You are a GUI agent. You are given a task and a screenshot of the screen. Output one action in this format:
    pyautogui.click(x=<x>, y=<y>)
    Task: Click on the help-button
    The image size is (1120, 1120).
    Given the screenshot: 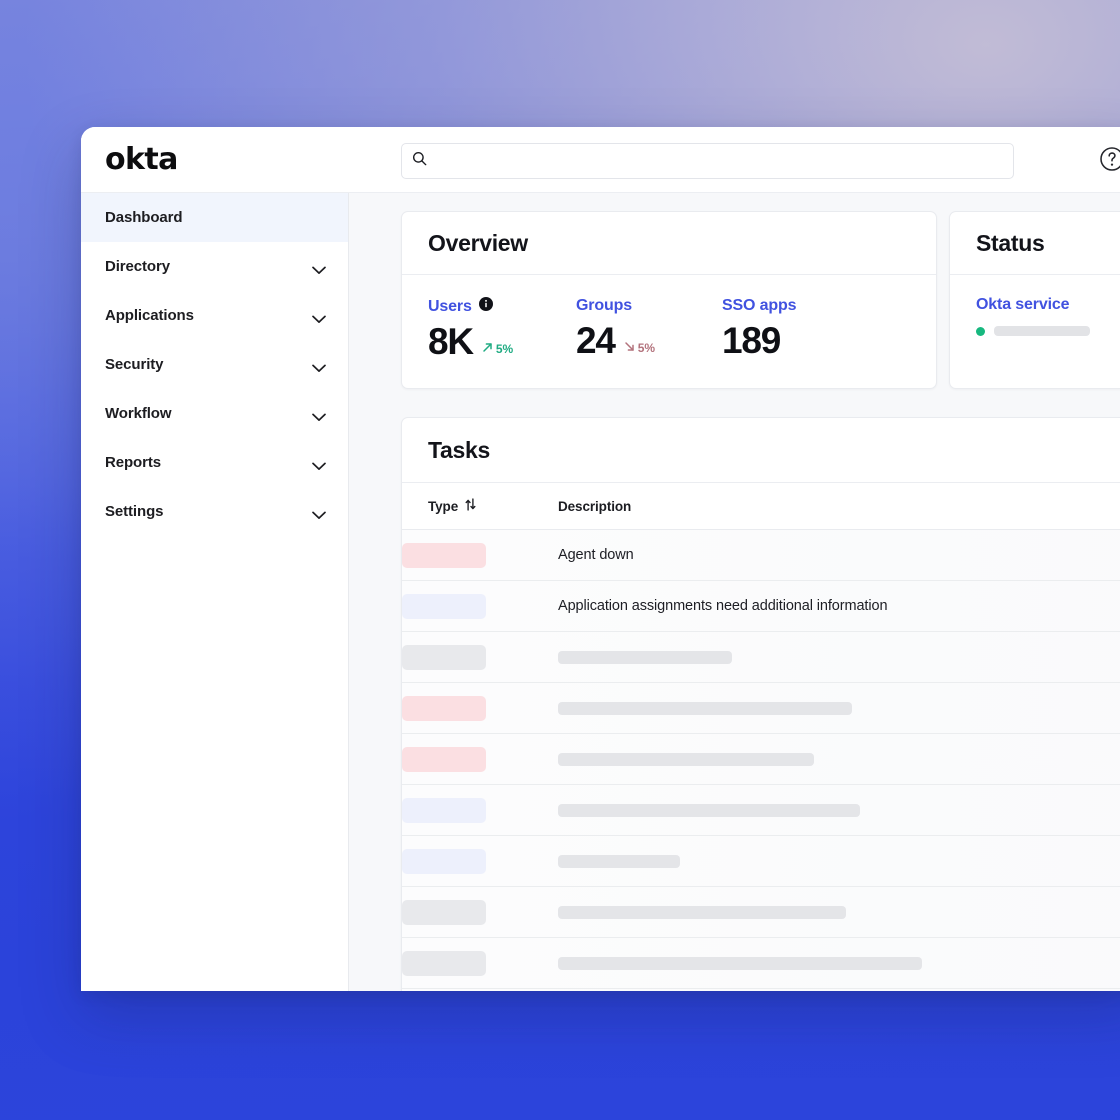 What is the action you would take?
    pyautogui.click(x=1107, y=161)
    